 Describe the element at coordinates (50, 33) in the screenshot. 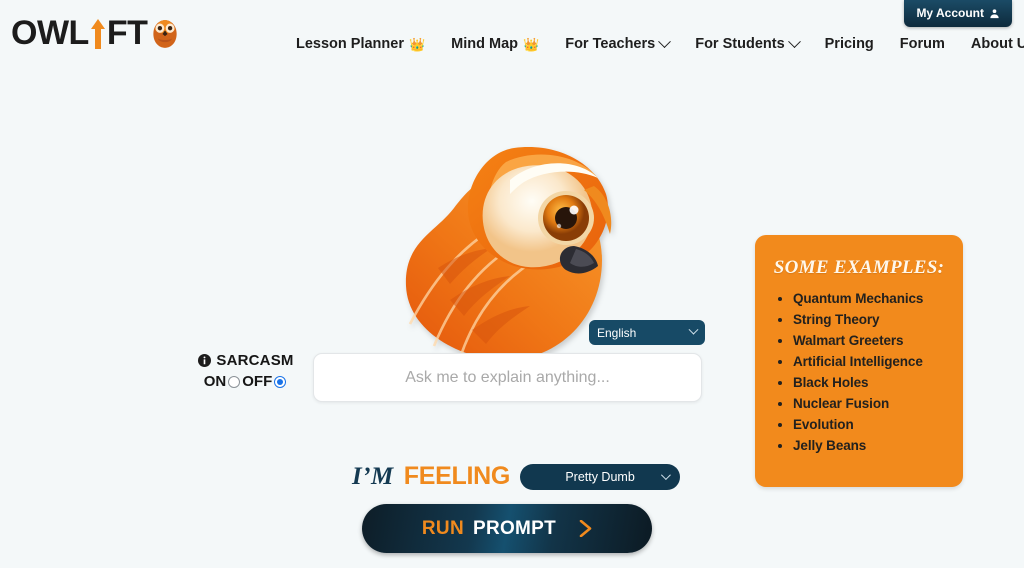

I see `logo-text-left: OWL` at that location.